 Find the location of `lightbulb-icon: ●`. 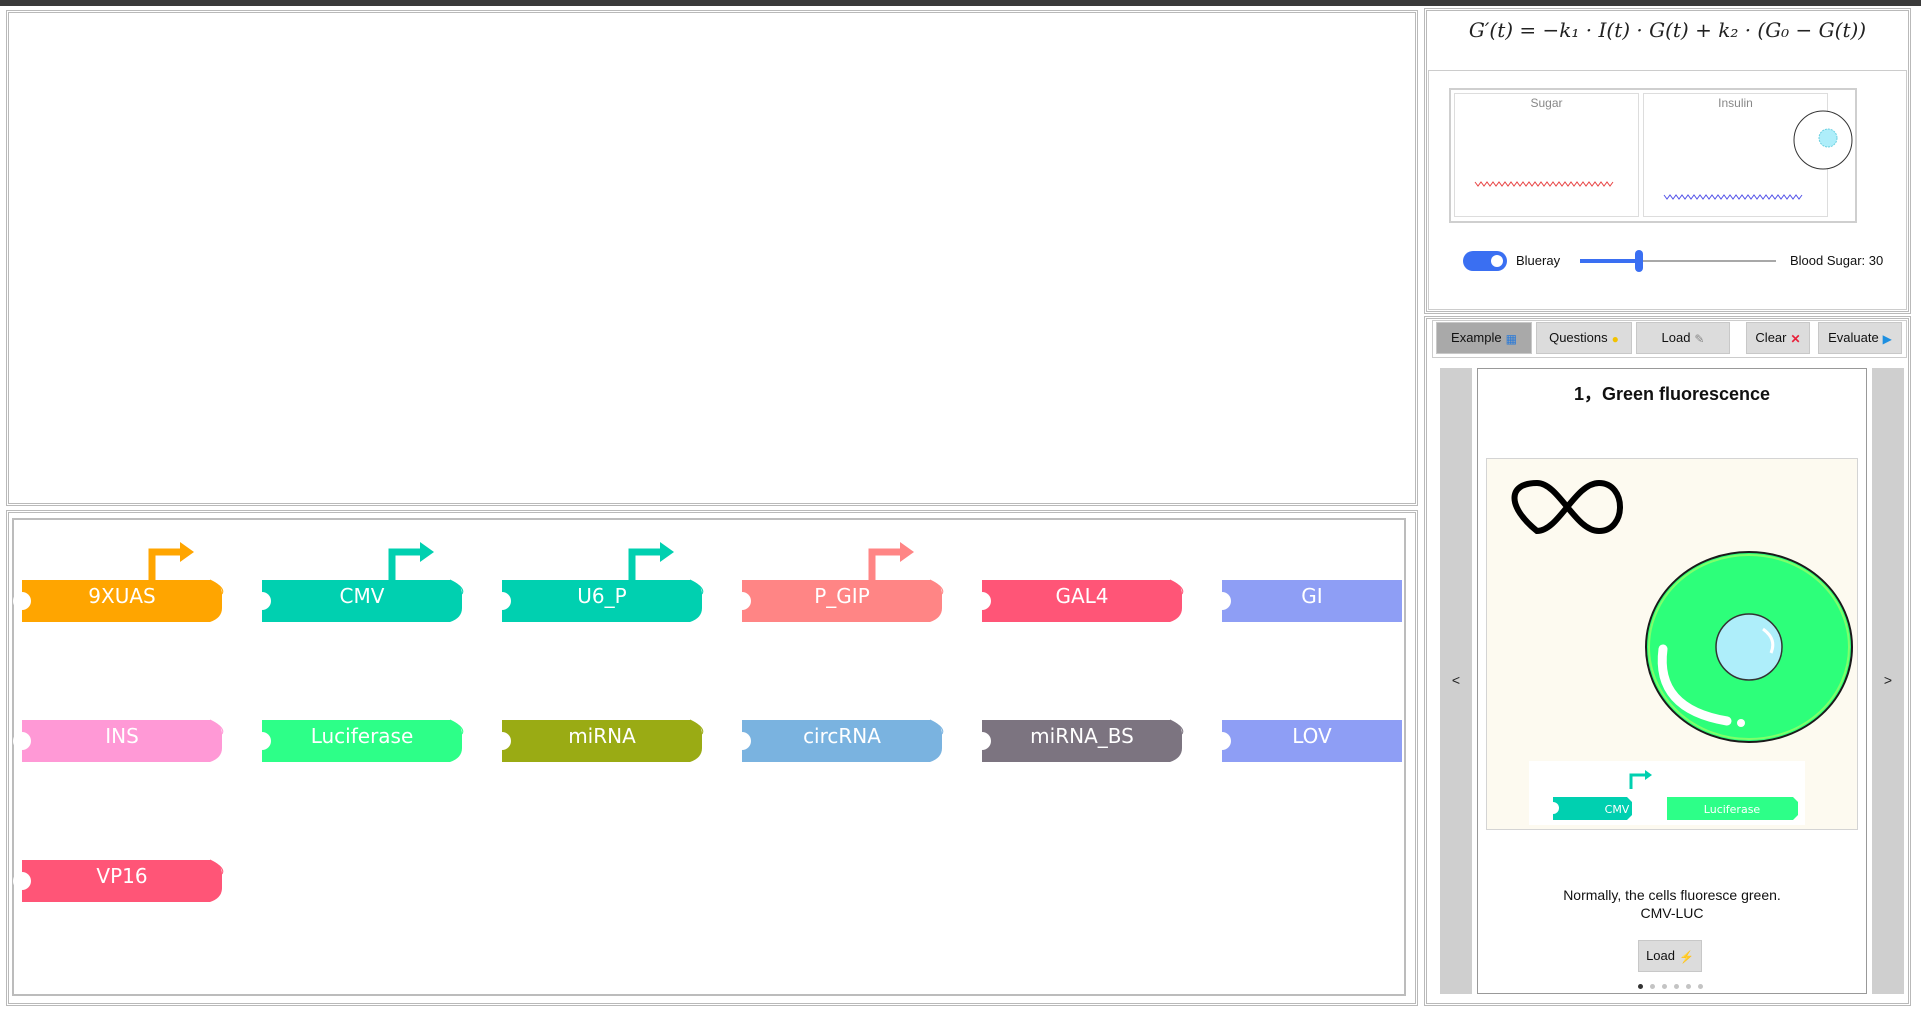

lightbulb-icon: ● is located at coordinates (1615, 338).